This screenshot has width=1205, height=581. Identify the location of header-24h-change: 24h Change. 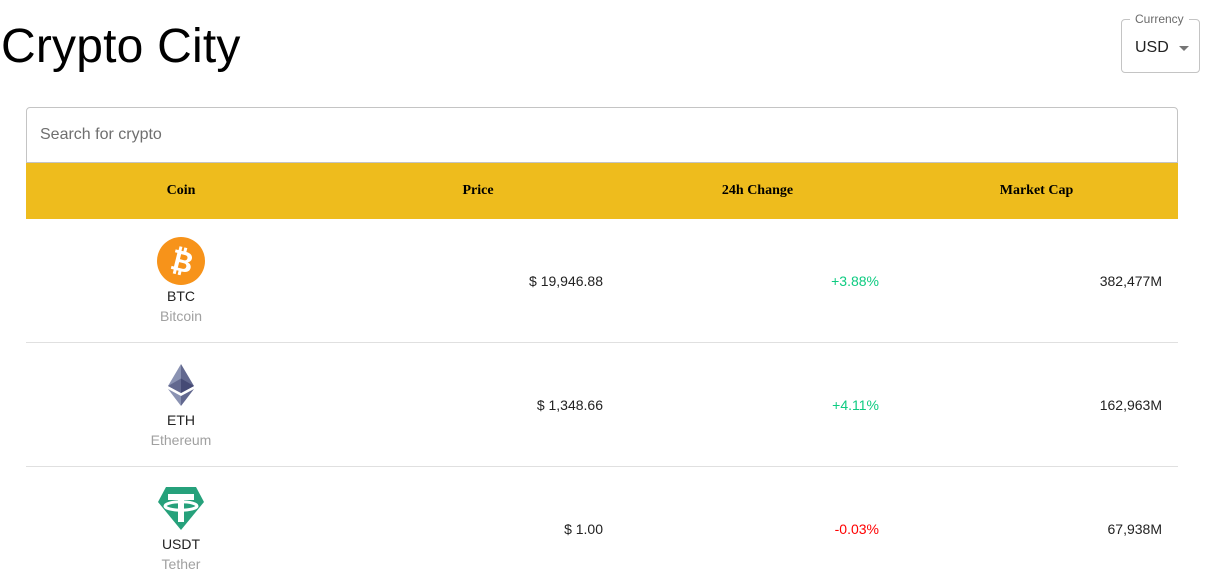
(757, 190).